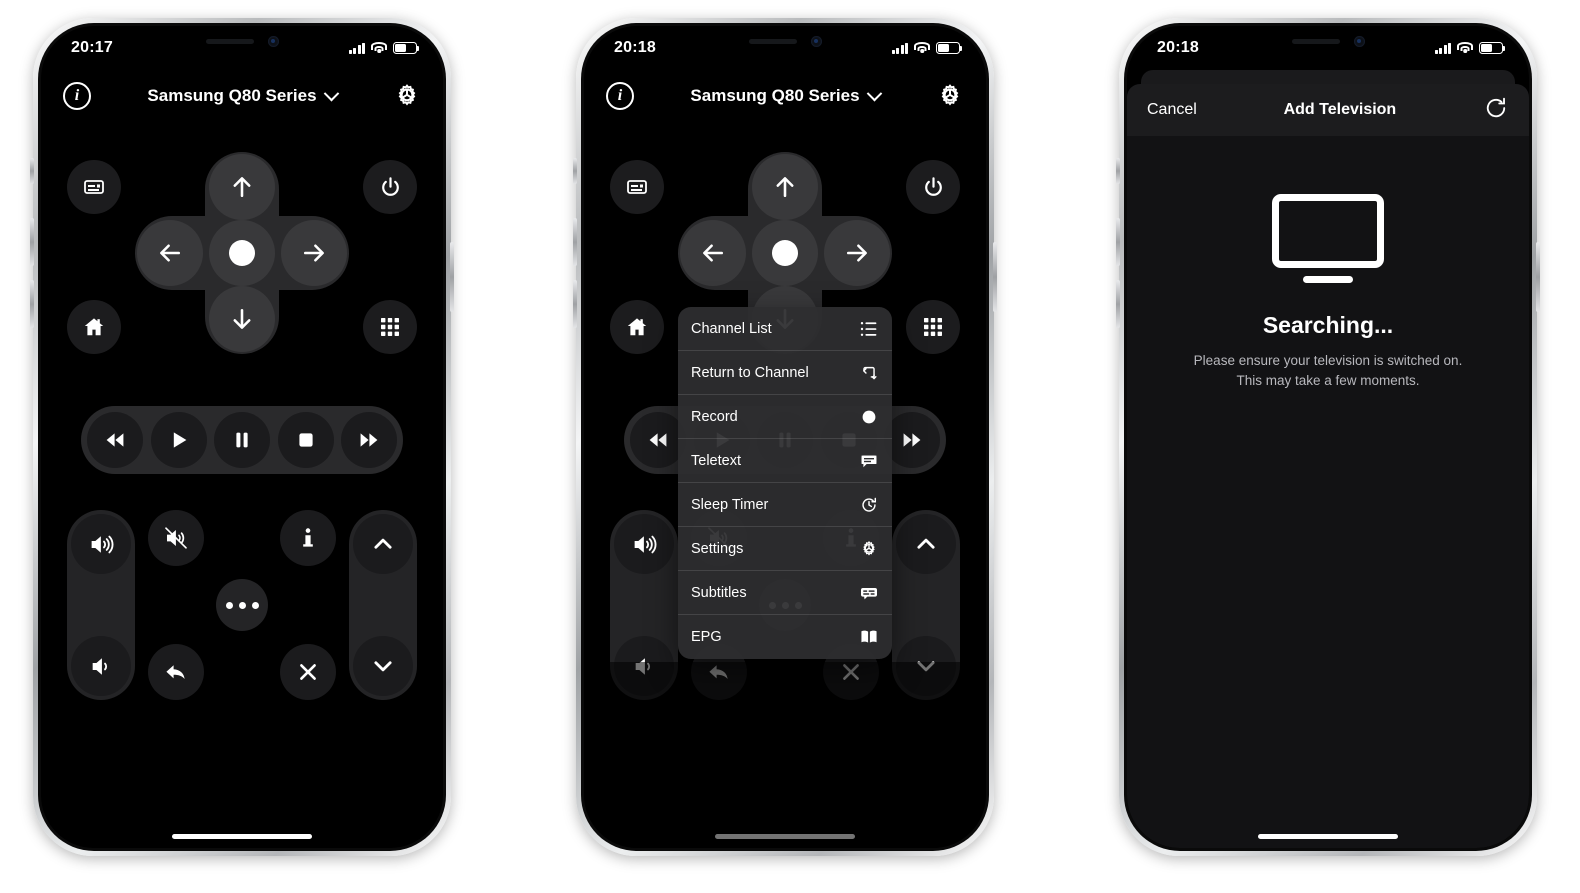 The image size is (1580, 893). What do you see at coordinates (308, 538) in the screenshot?
I see `info-button` at bounding box center [308, 538].